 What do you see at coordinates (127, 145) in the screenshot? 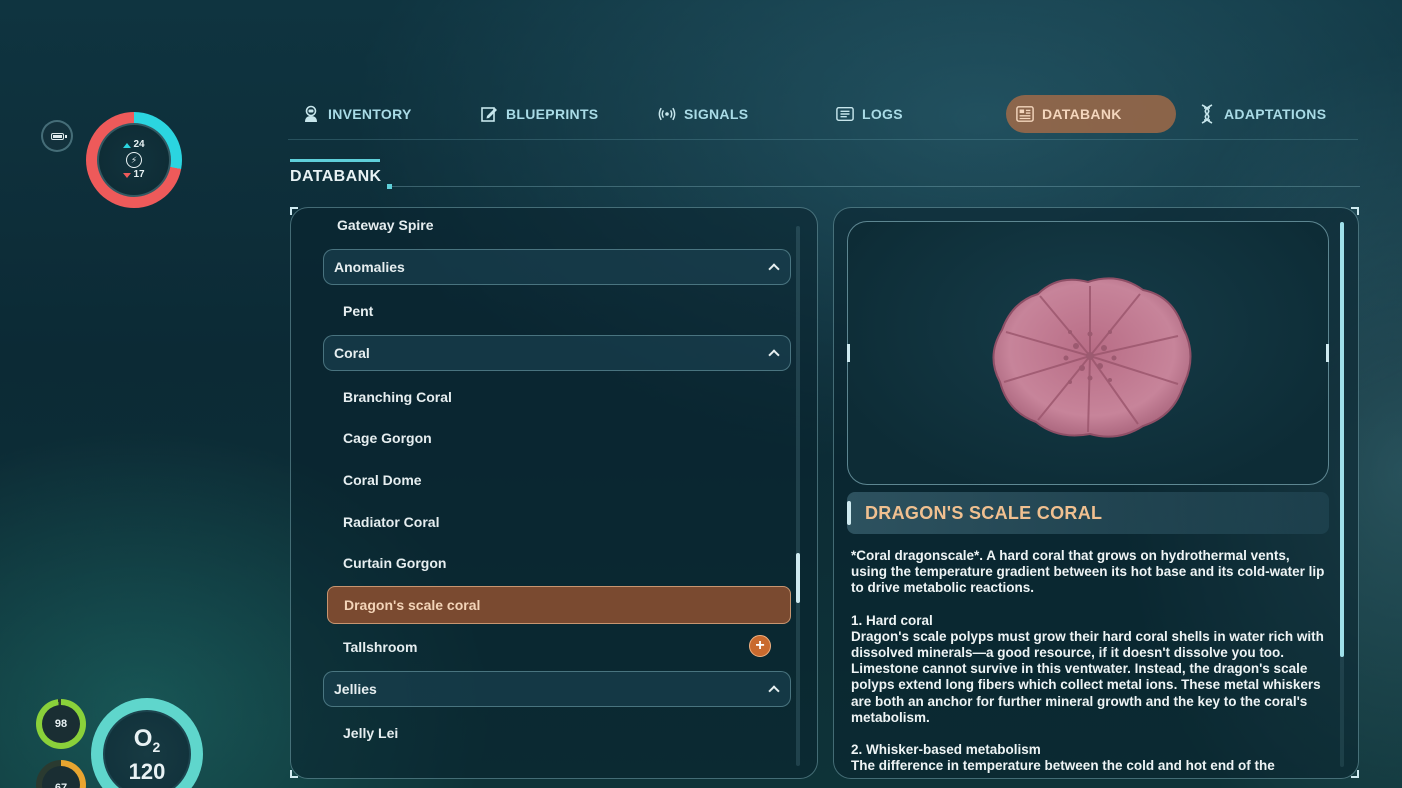
I see `arrow-up-icon` at bounding box center [127, 145].